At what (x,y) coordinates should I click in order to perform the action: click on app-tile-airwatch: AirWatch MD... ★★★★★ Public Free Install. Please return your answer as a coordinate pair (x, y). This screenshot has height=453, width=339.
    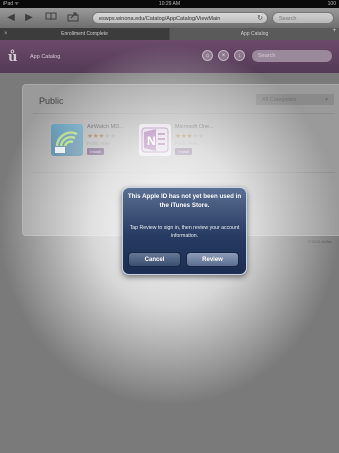
    Looking at the image, I should click on (98, 142).